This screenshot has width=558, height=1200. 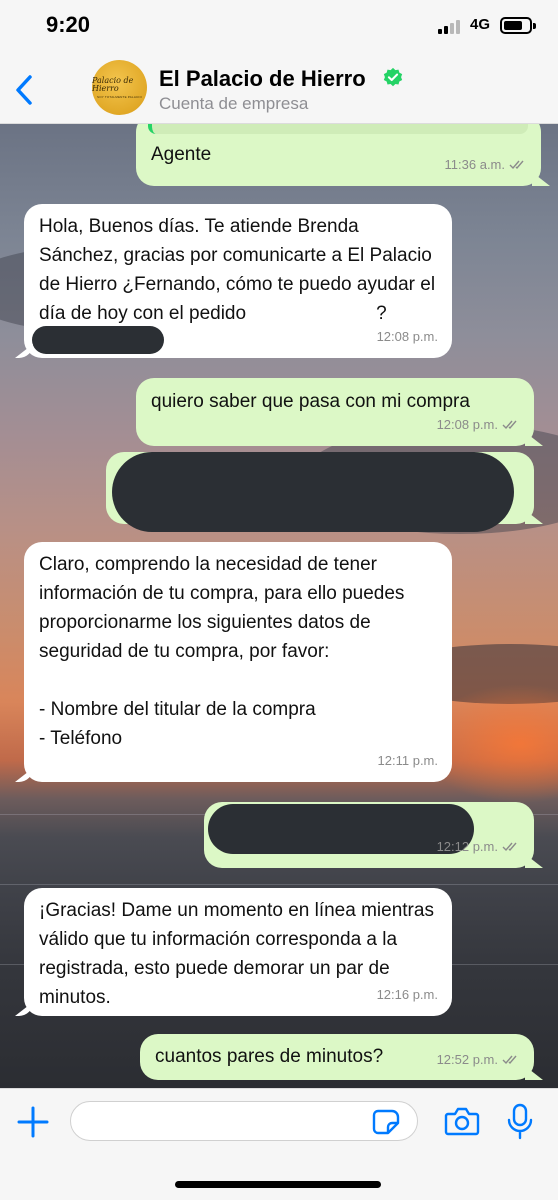 I want to click on message-time: 12:12 p.m., so click(x=467, y=846).